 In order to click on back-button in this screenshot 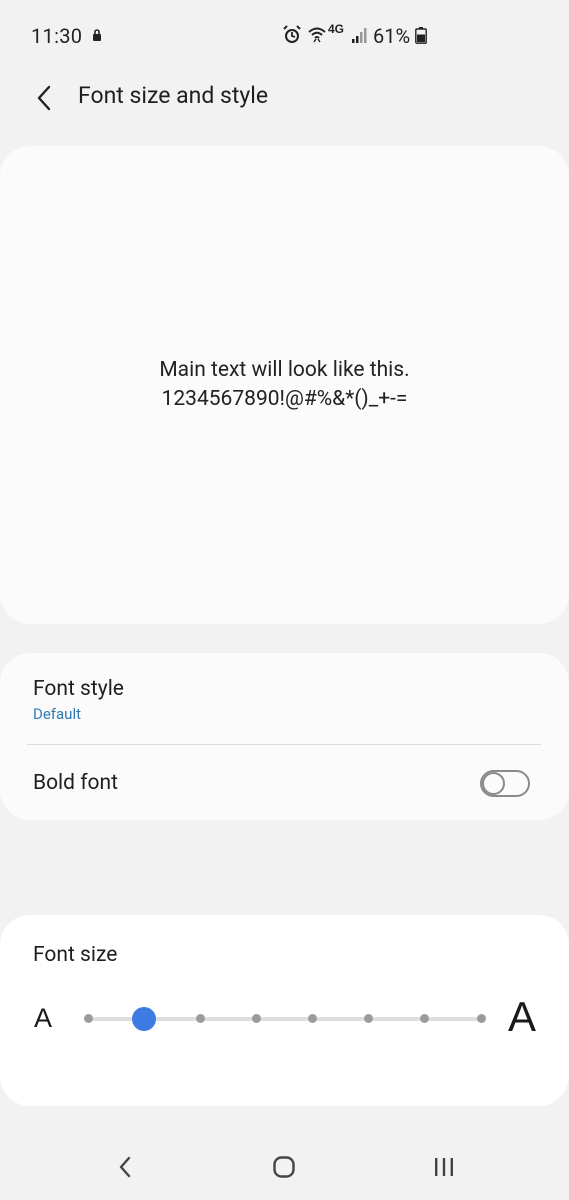, I will do `click(44, 98)`.